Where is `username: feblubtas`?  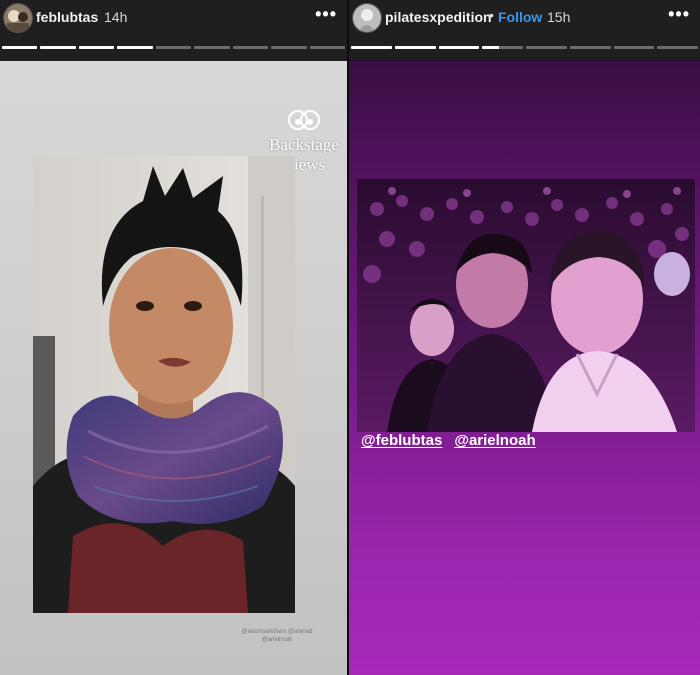 username: feblubtas is located at coordinates (67, 17).